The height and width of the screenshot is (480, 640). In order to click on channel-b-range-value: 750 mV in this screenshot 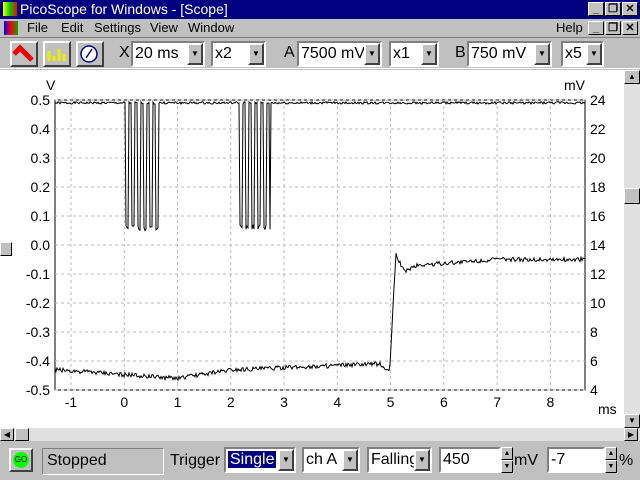, I will do `click(499, 53)`.